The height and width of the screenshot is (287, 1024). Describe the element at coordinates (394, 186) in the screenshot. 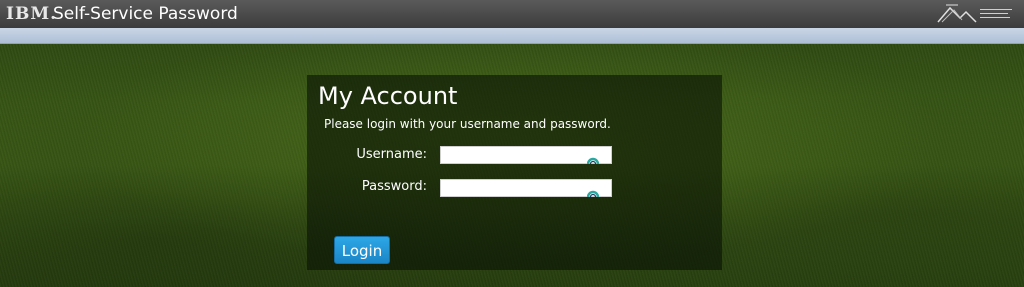

I see `password-label: Password:` at that location.